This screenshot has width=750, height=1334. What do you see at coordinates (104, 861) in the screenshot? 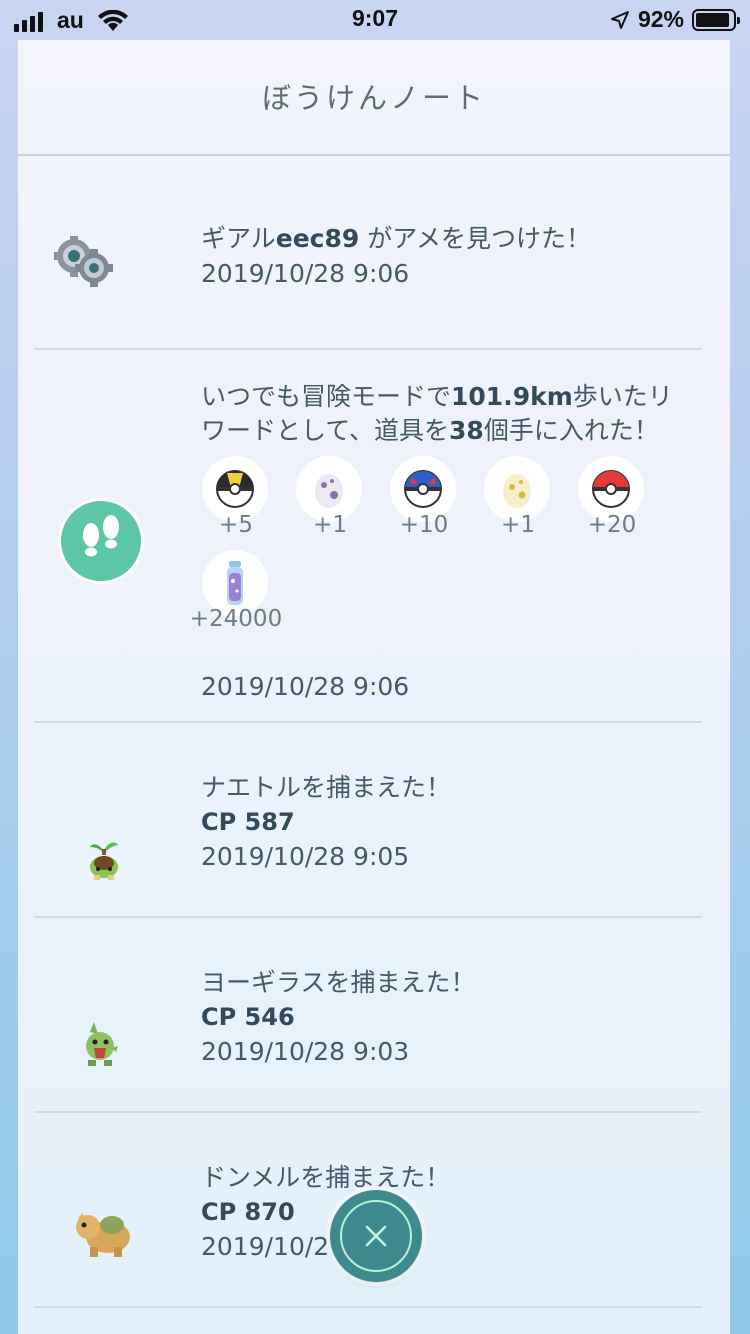
I see `turtwig-icon` at bounding box center [104, 861].